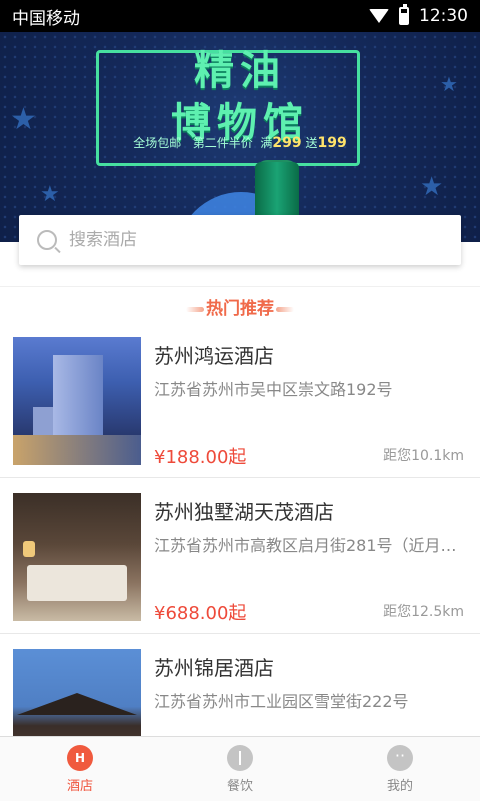 The height and width of the screenshot is (801, 480). I want to click on wifi-icon, so click(379, 16).